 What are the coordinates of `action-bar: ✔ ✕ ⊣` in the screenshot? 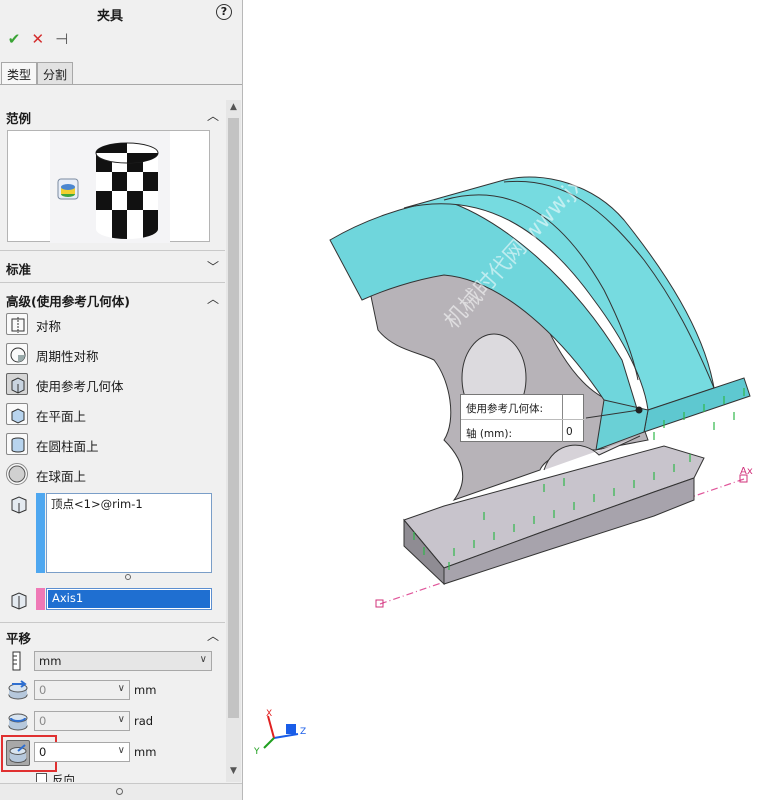 It's located at (38, 39).